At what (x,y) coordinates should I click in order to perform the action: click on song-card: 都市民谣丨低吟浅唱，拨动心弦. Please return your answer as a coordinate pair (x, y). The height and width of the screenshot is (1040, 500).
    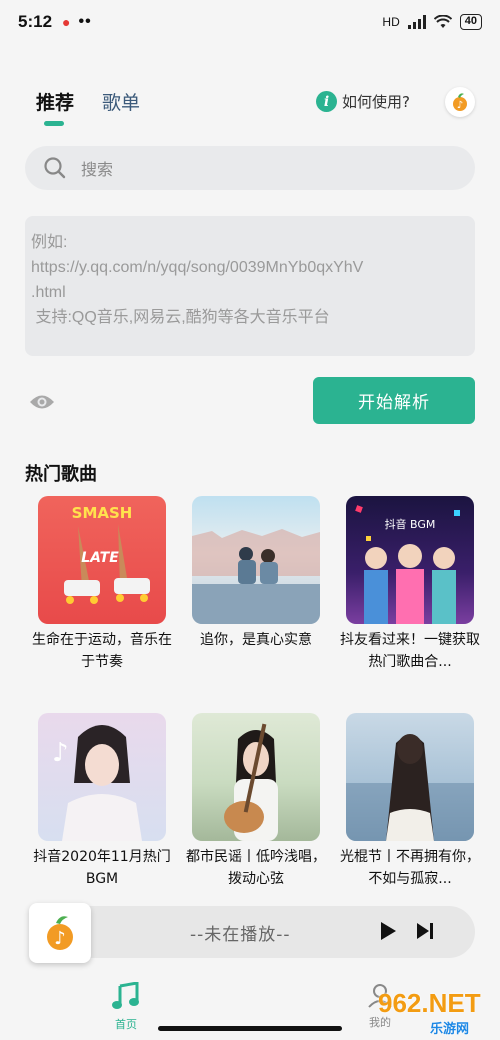
    Looking at the image, I should click on (256, 801).